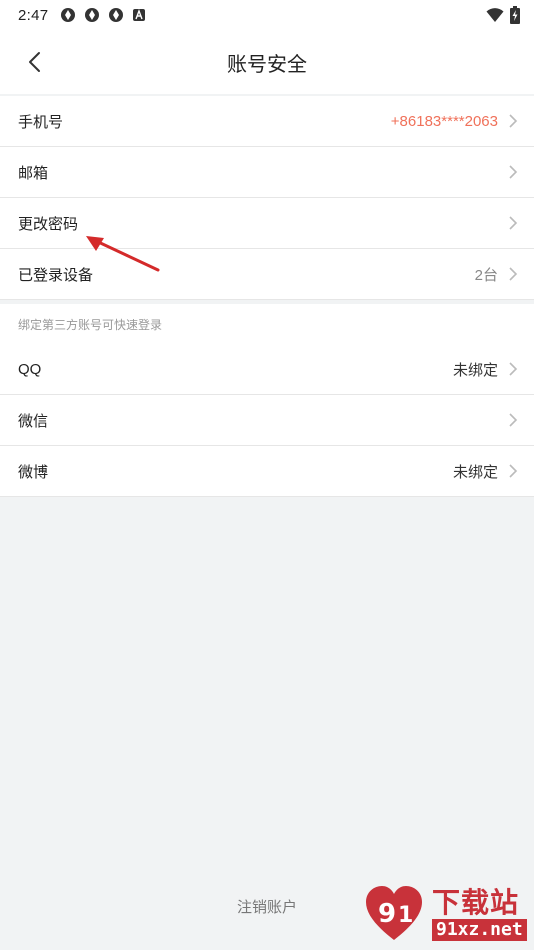  I want to click on row-wechat: 微信, so click(267, 420).